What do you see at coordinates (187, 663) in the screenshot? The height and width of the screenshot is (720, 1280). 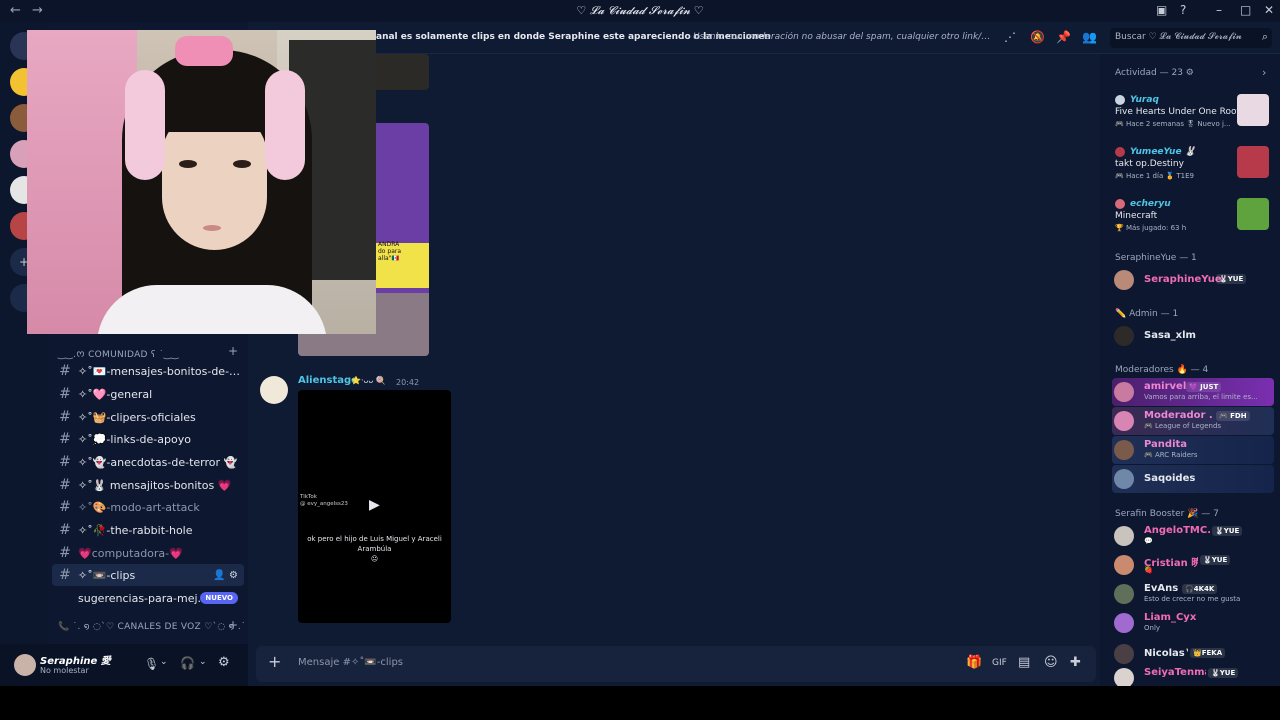 I see `headphones-icon: 🎧` at bounding box center [187, 663].